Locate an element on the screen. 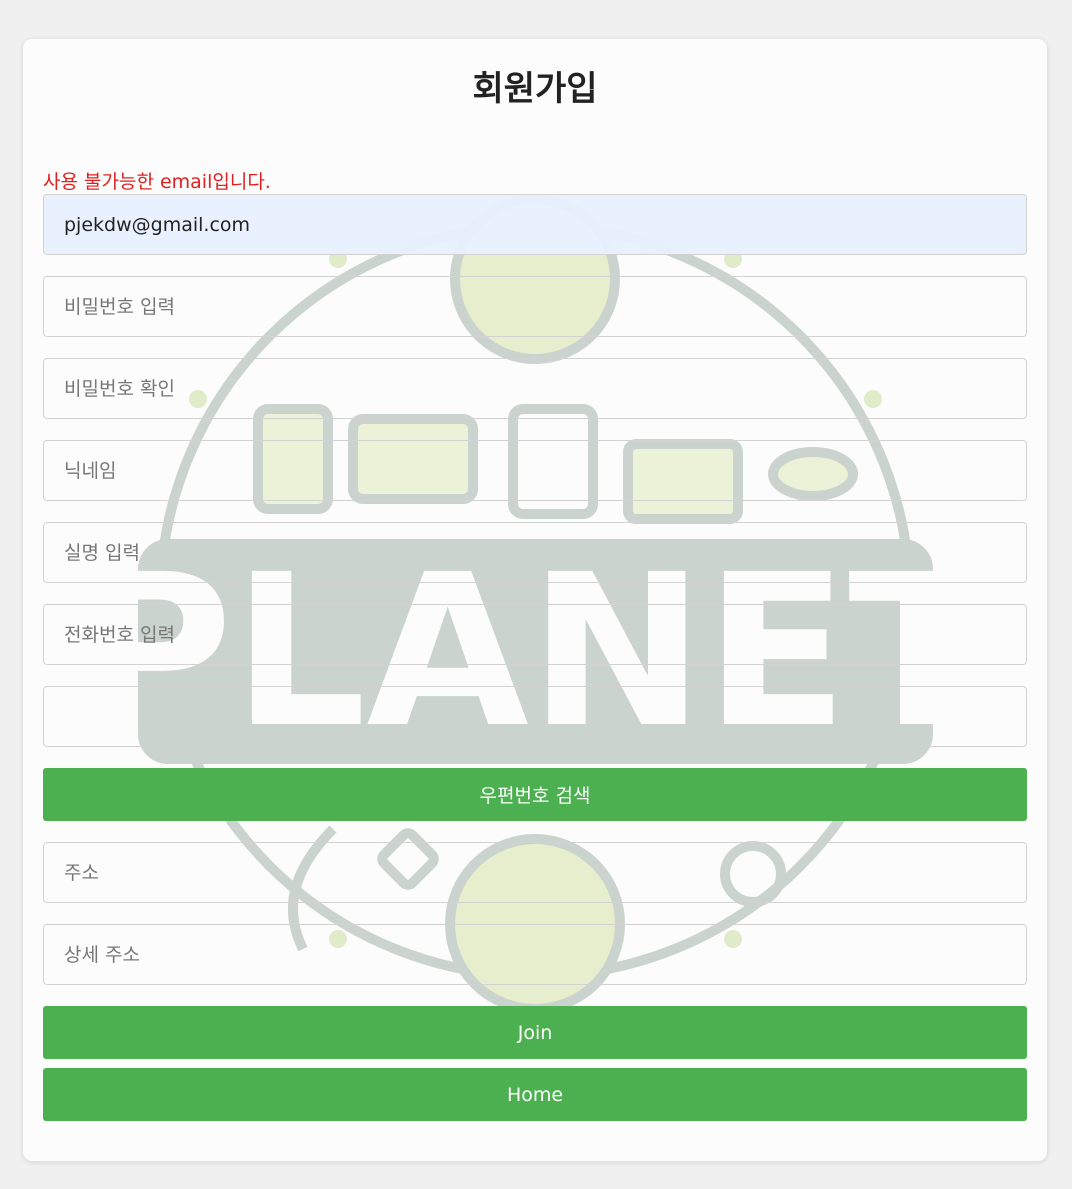  password-confirm-field is located at coordinates (535, 388).